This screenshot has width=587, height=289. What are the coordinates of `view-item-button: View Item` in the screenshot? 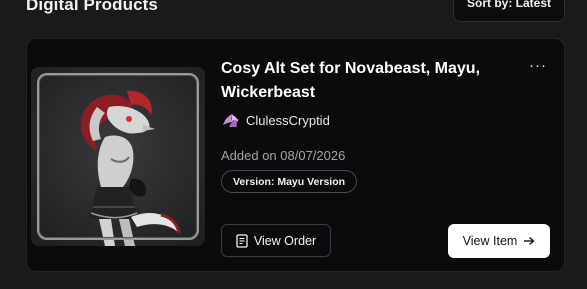 It's located at (499, 241).